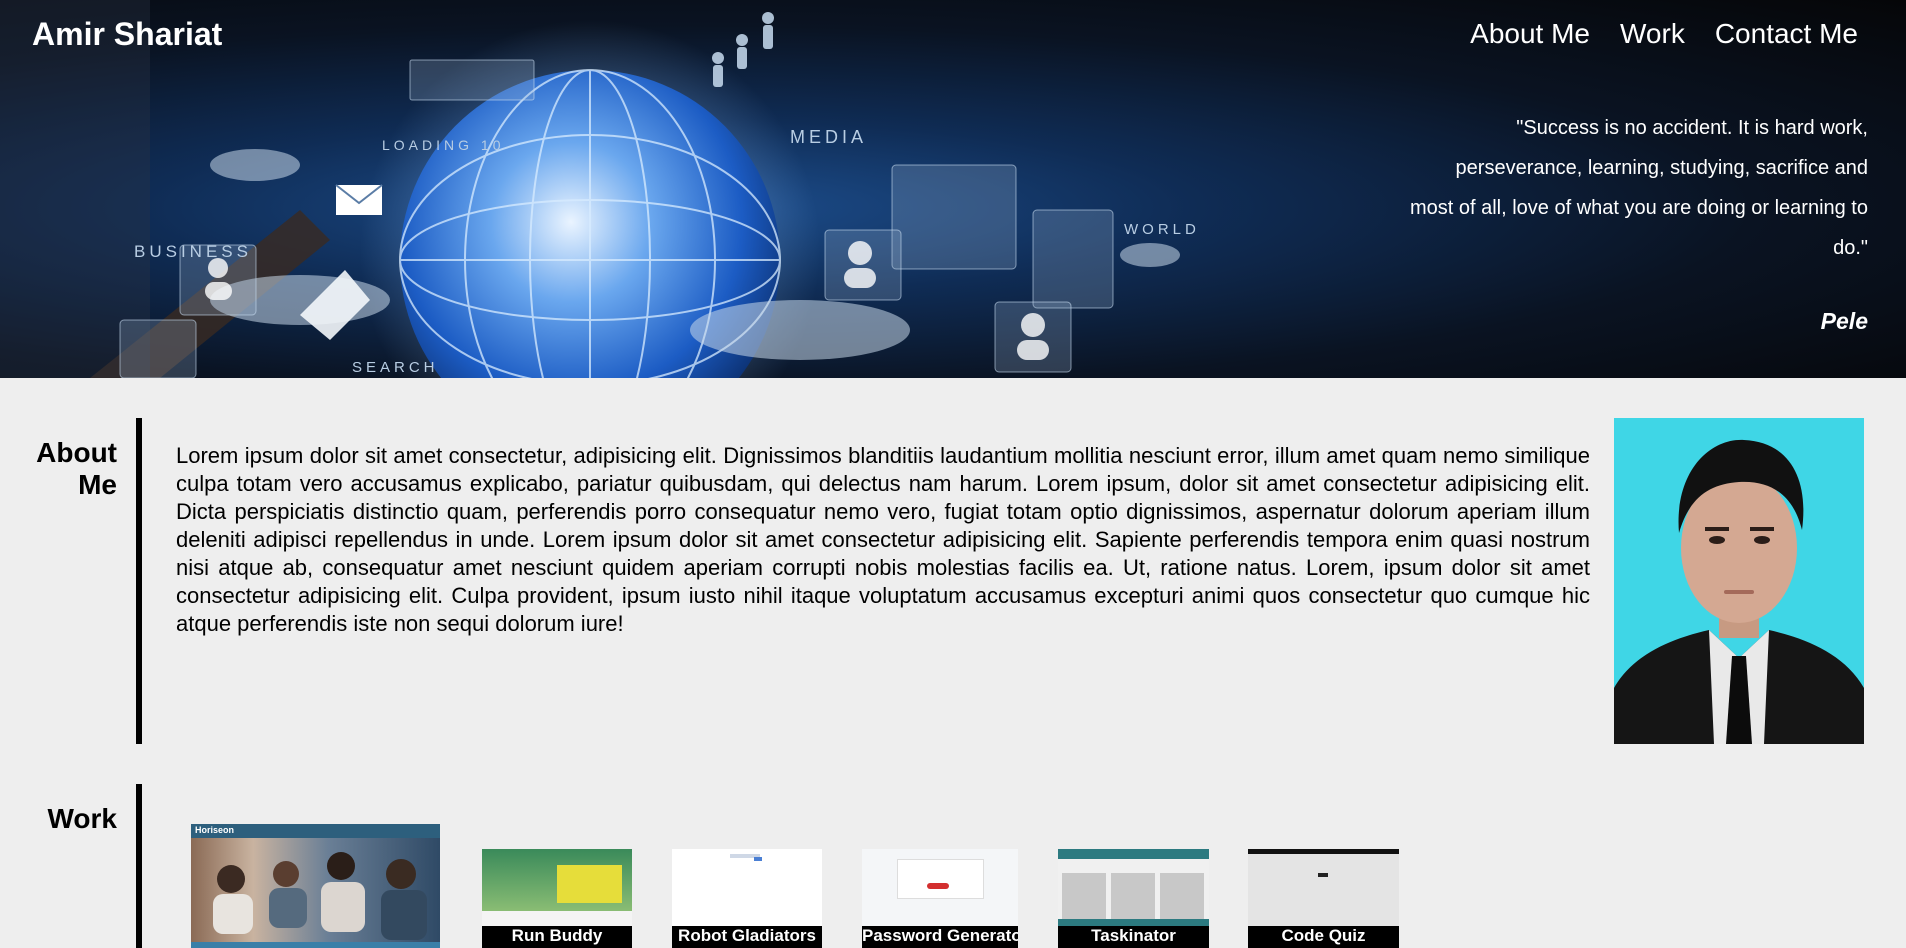  I want to click on project-featured-horiseon: Horiseon, so click(315, 886).